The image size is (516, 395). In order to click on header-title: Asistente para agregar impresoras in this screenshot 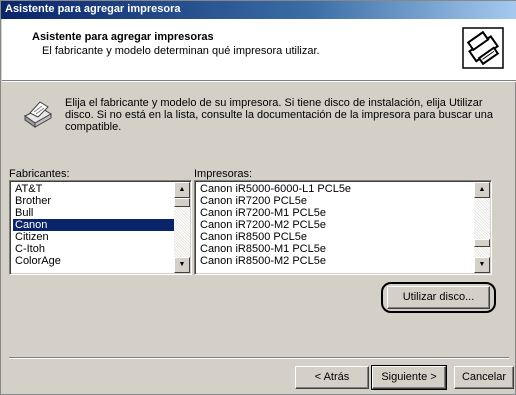, I will do `click(123, 37)`.